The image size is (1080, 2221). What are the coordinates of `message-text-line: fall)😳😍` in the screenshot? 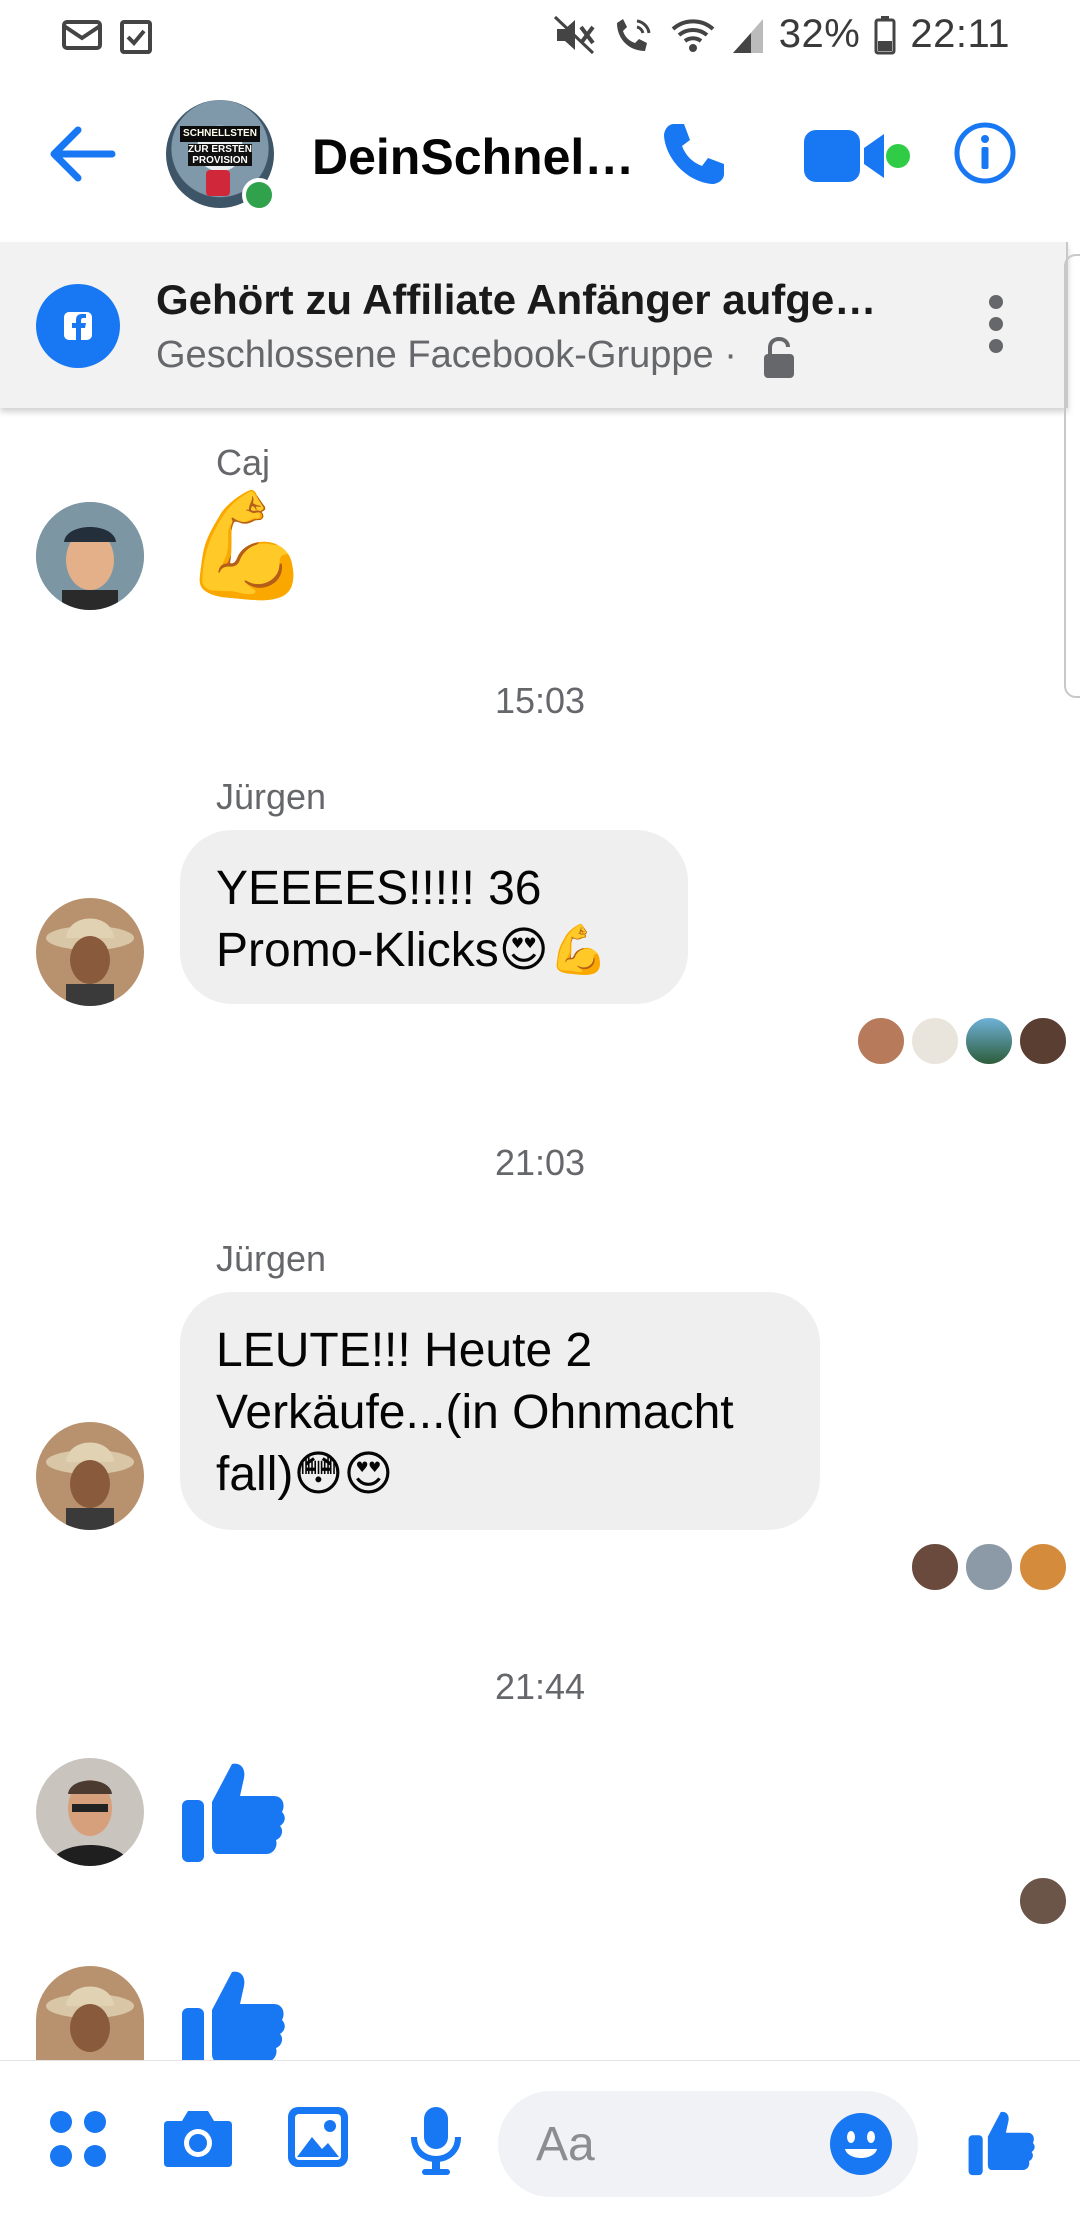 It's located at (305, 1474).